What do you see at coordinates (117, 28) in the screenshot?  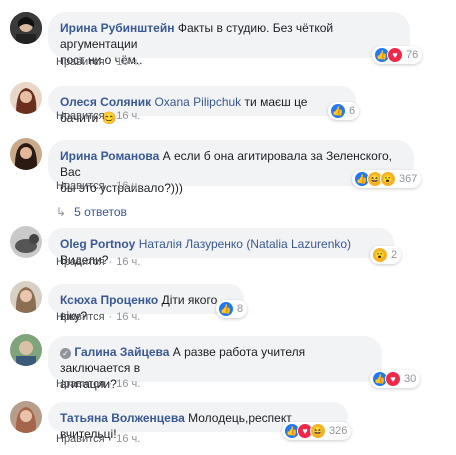 I see `comment-author: Ирина Рубинштейн` at bounding box center [117, 28].